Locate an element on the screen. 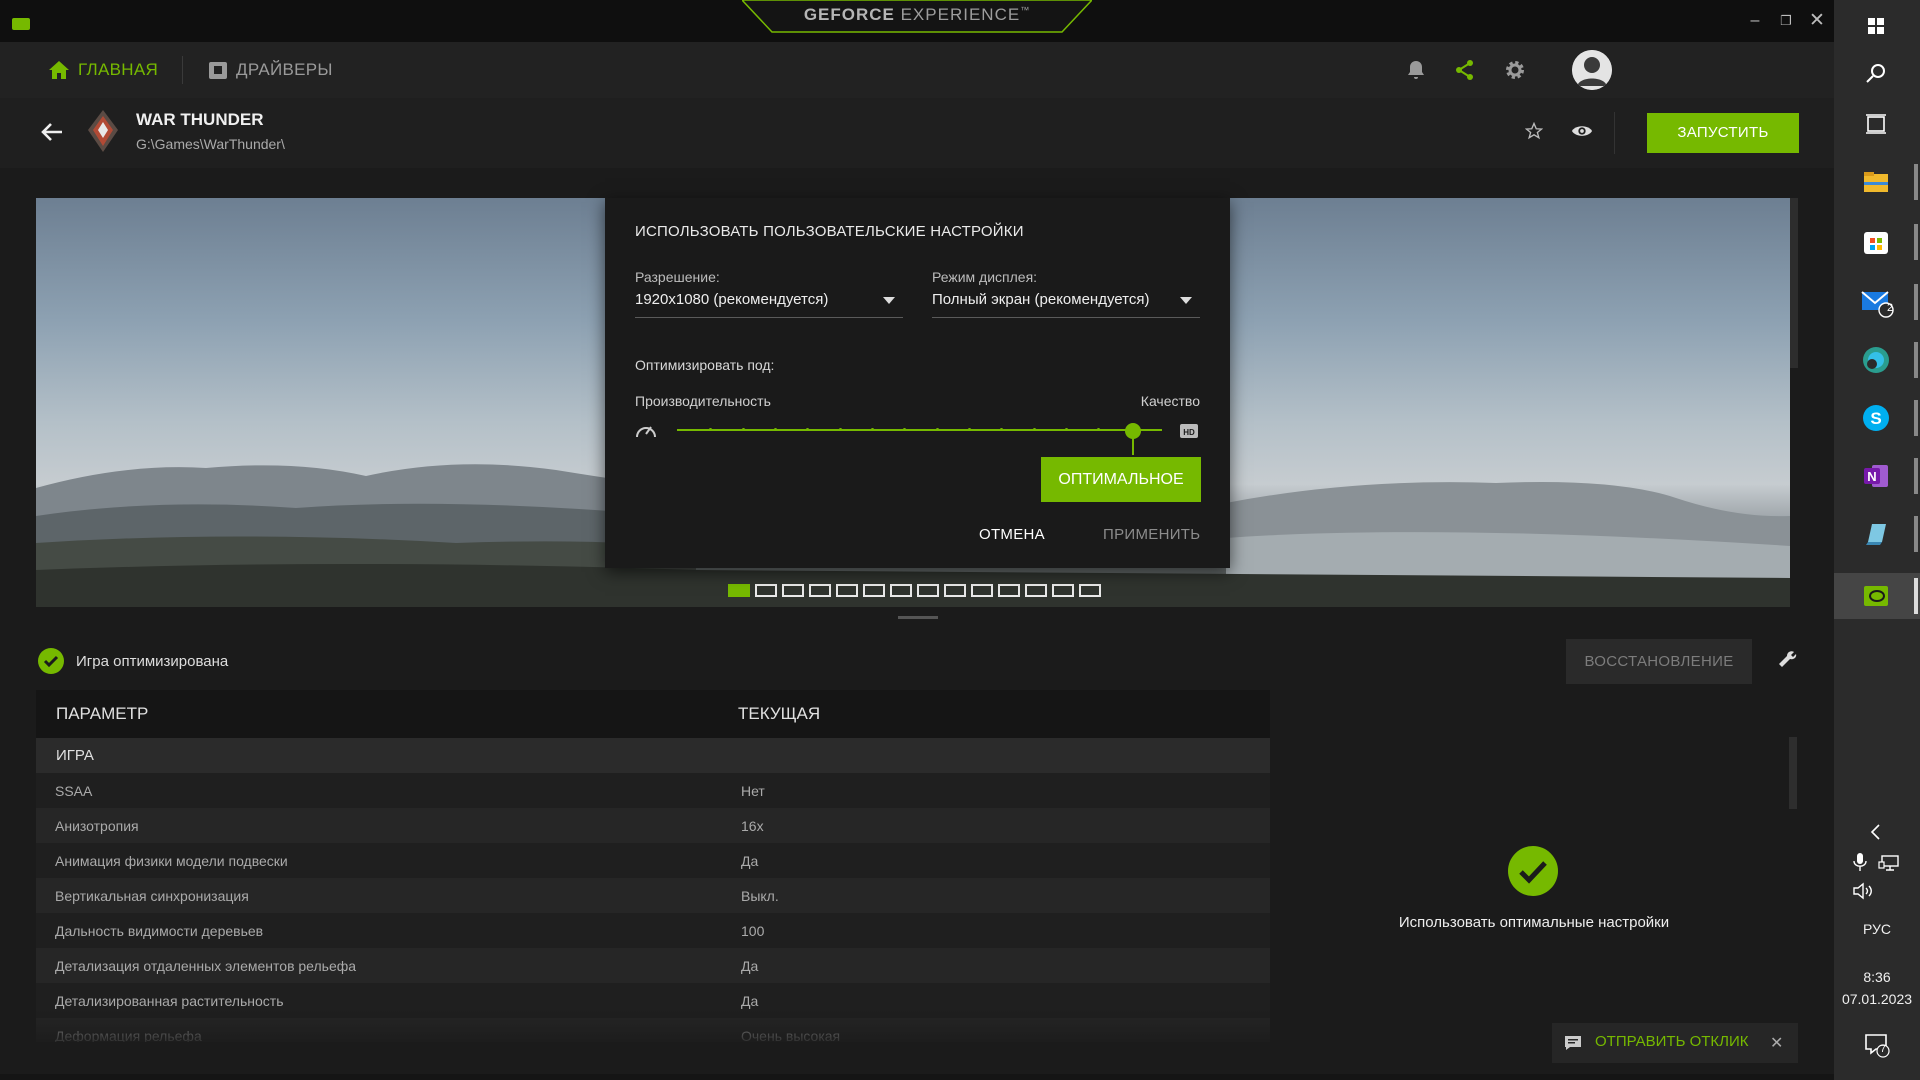  wrench-icon is located at coordinates (1788, 660).